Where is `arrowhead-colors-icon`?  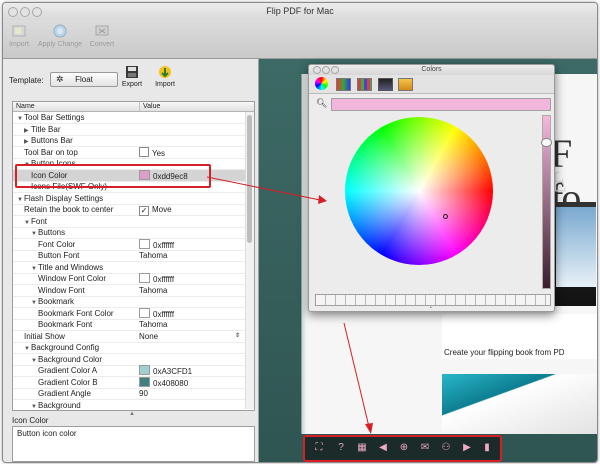
arrowhead-colors-icon is located at coordinates (322, 199).